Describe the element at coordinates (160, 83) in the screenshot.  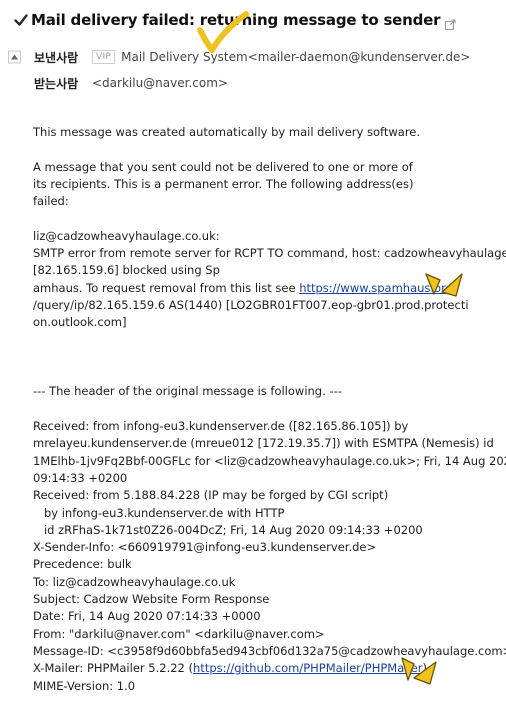
I see `recipient-address: <darkilu@naver.com>` at that location.